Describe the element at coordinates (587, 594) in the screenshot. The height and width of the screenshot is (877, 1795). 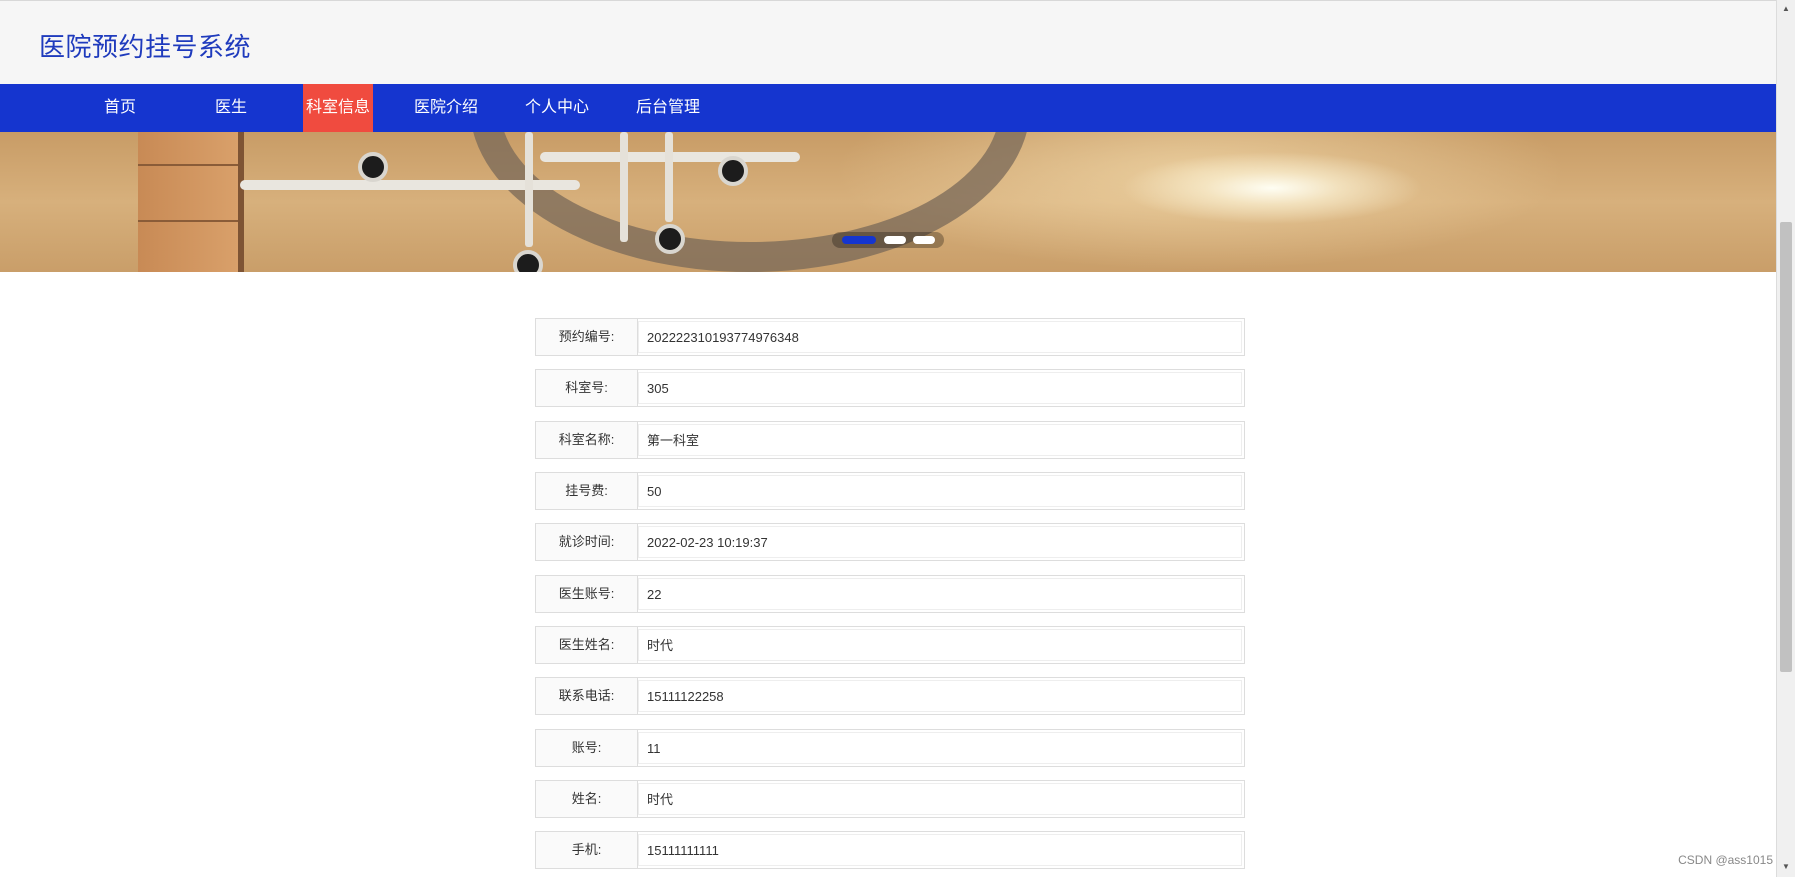
I see `detail-label: 医生账号:` at that location.